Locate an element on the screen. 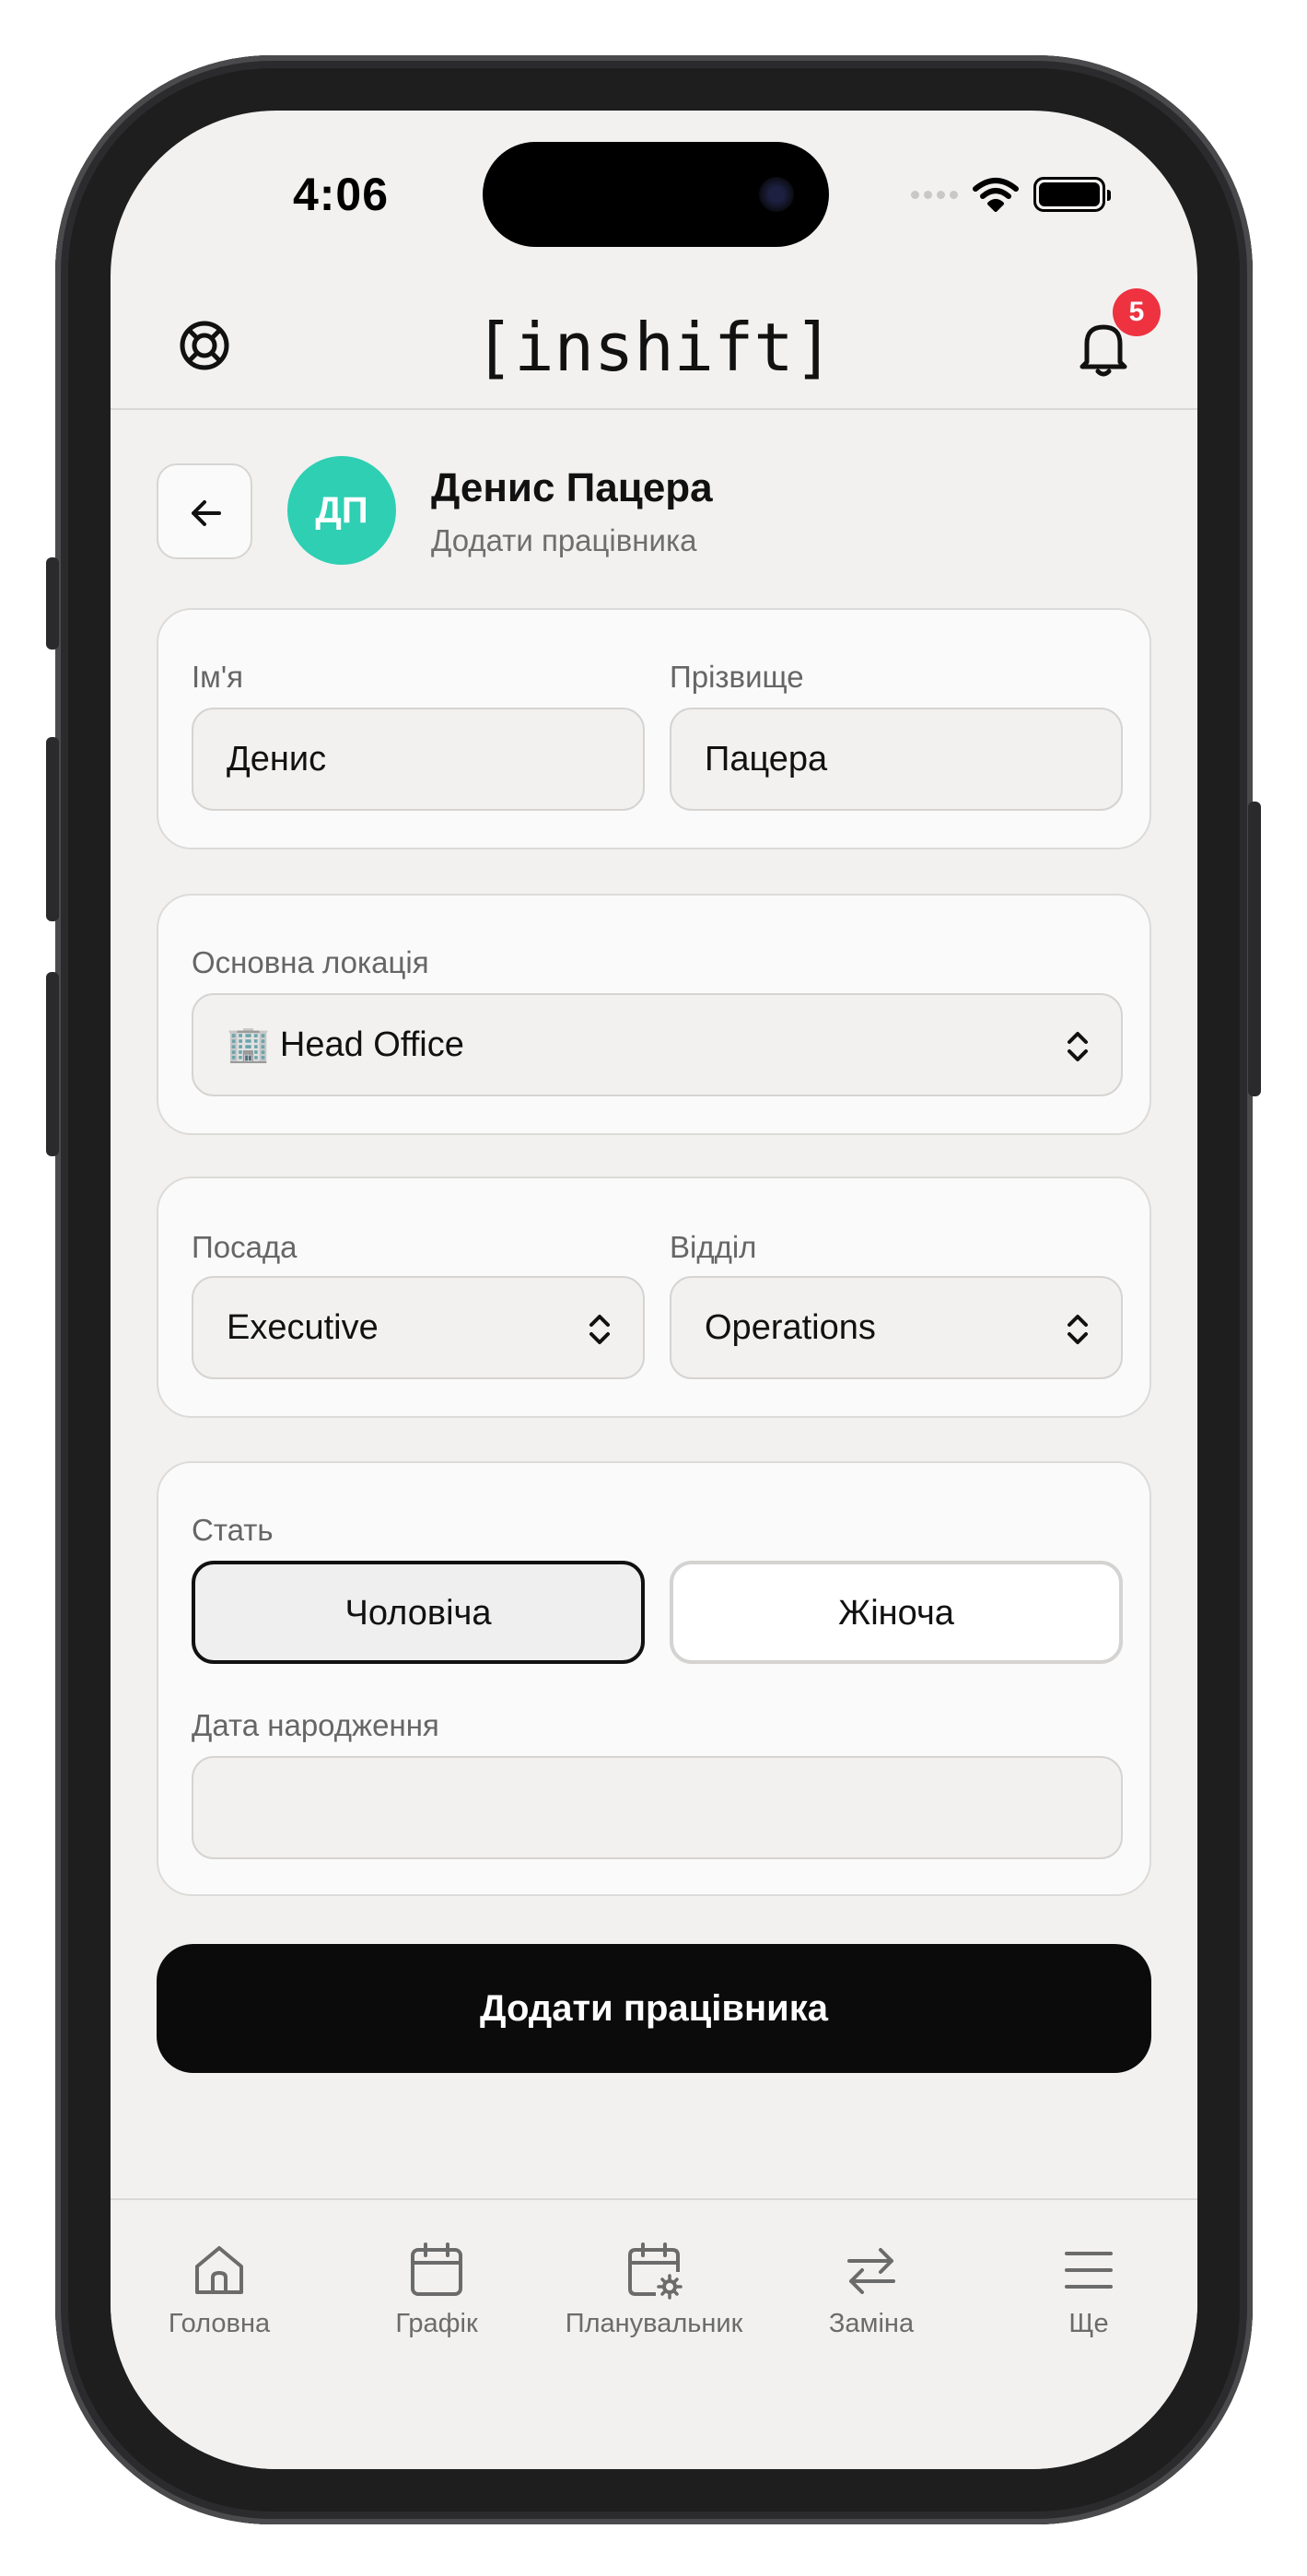 The image size is (1307, 2576). name-card: Ім'я Прізвище Денис Пацера is located at coordinates (654, 728).